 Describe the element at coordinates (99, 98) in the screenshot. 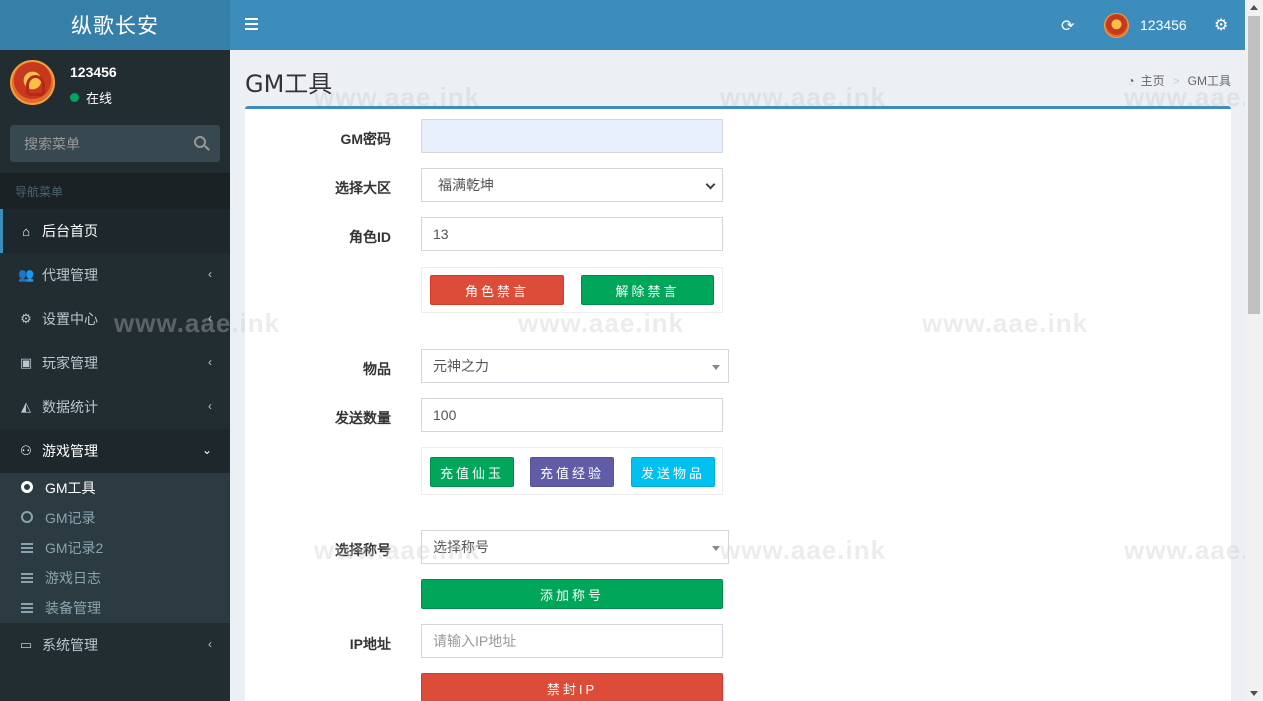

I see `user-status-text: 在线` at that location.